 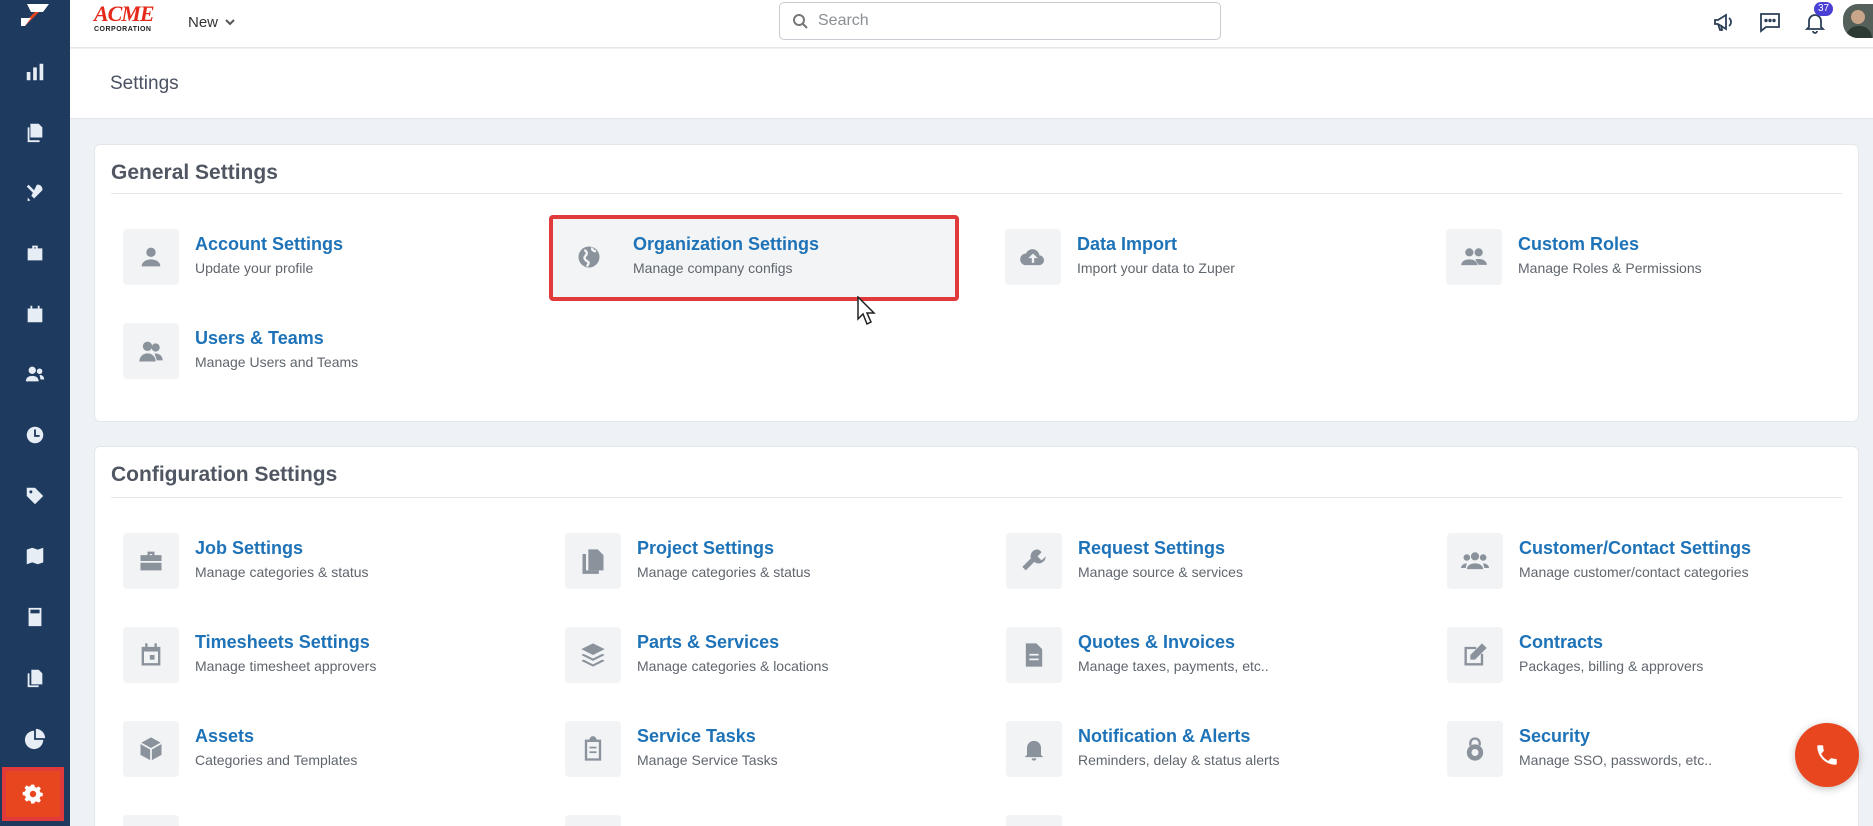 What do you see at coordinates (593, 749) in the screenshot?
I see `clipboard-icon` at bounding box center [593, 749].